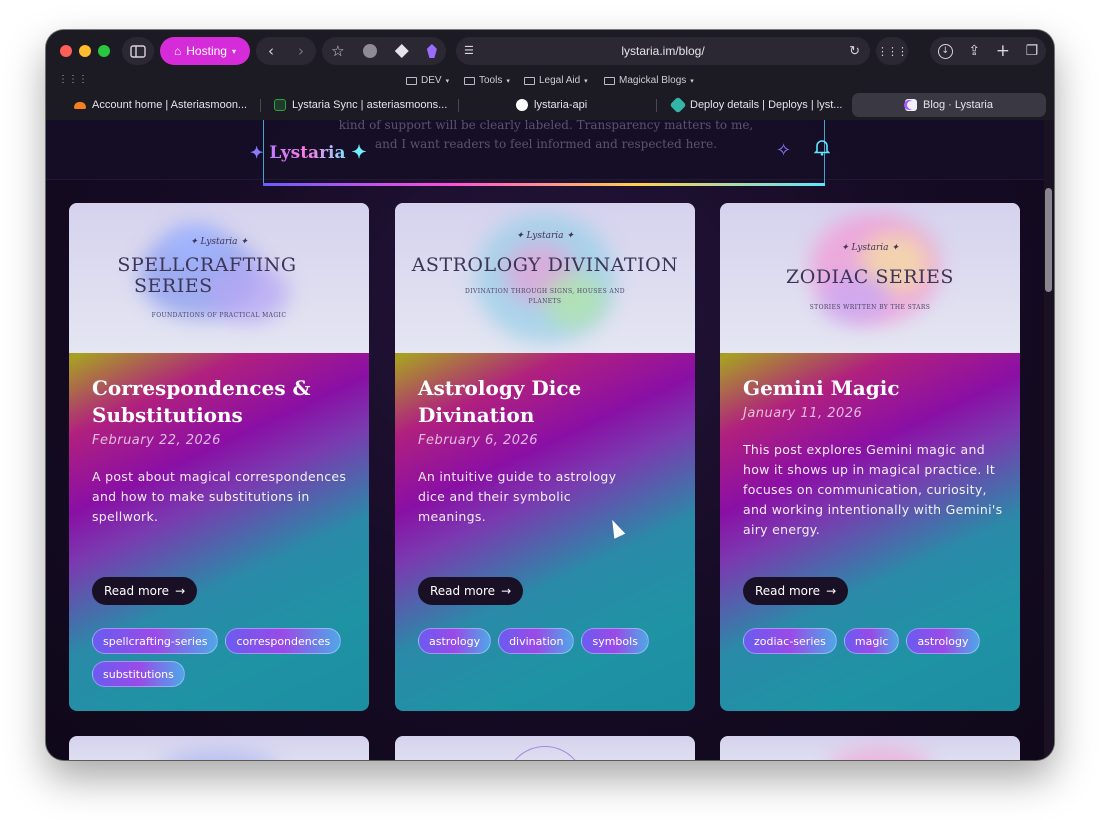 Image resolution: width=1100 pixels, height=820 pixels. I want to click on rainbow-divider, so click(544, 184).